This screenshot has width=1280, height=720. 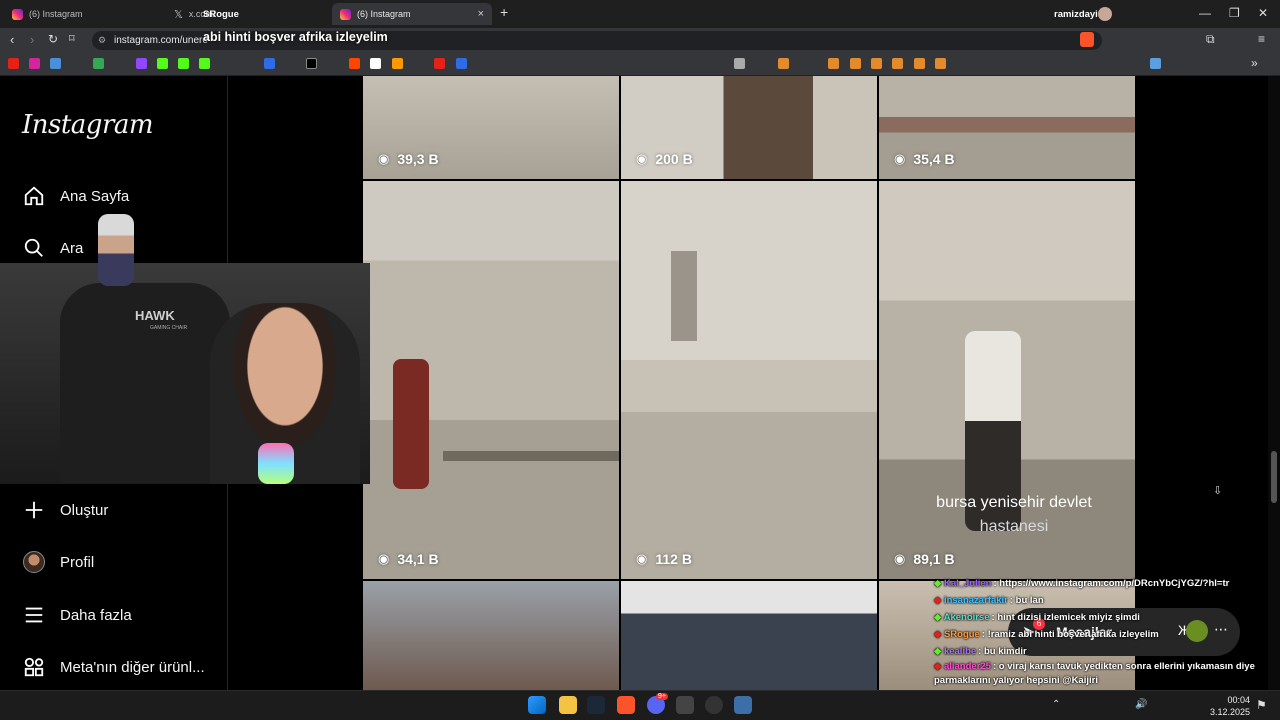 I want to click on obs-icon, so click(x=714, y=705).